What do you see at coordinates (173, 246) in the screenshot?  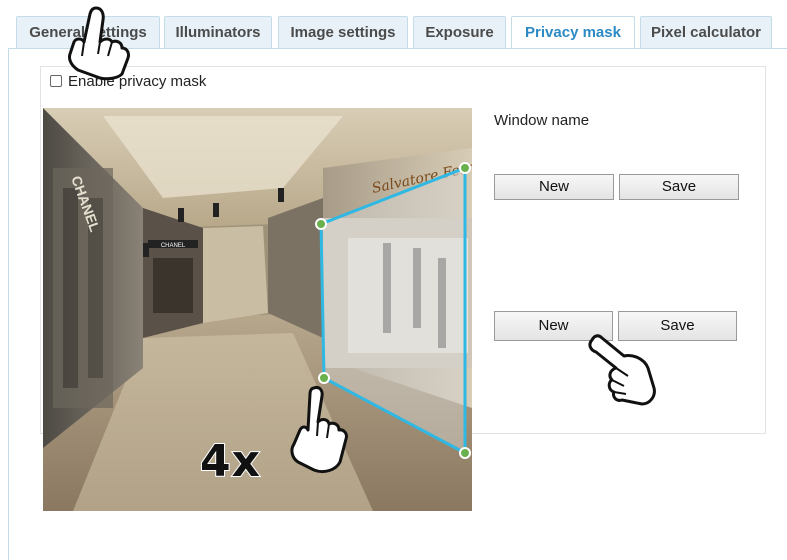 I see `chanel-sign-mid: CHANEL` at bounding box center [173, 246].